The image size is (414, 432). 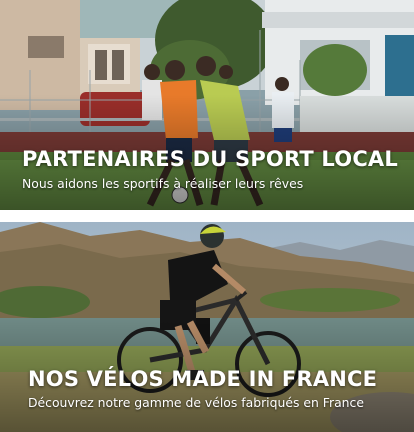 I want to click on banner-title: NOS VÉLOS MADE IN FRANCE, so click(x=203, y=379).